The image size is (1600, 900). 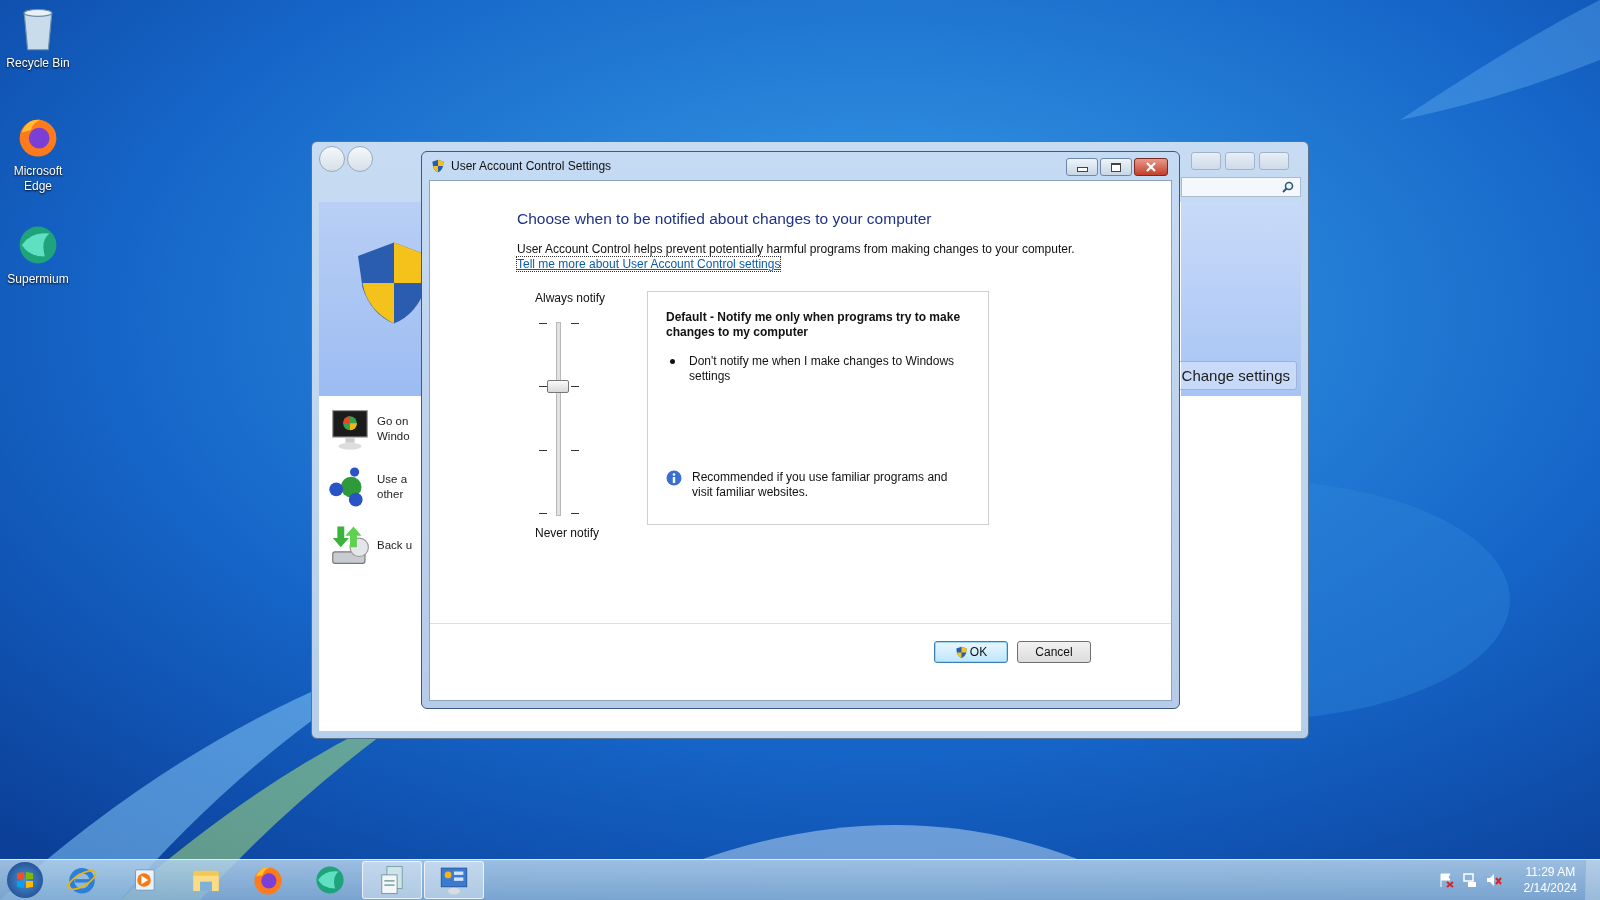 What do you see at coordinates (531, 166) in the screenshot?
I see `window-title: User Account Control Settings` at bounding box center [531, 166].